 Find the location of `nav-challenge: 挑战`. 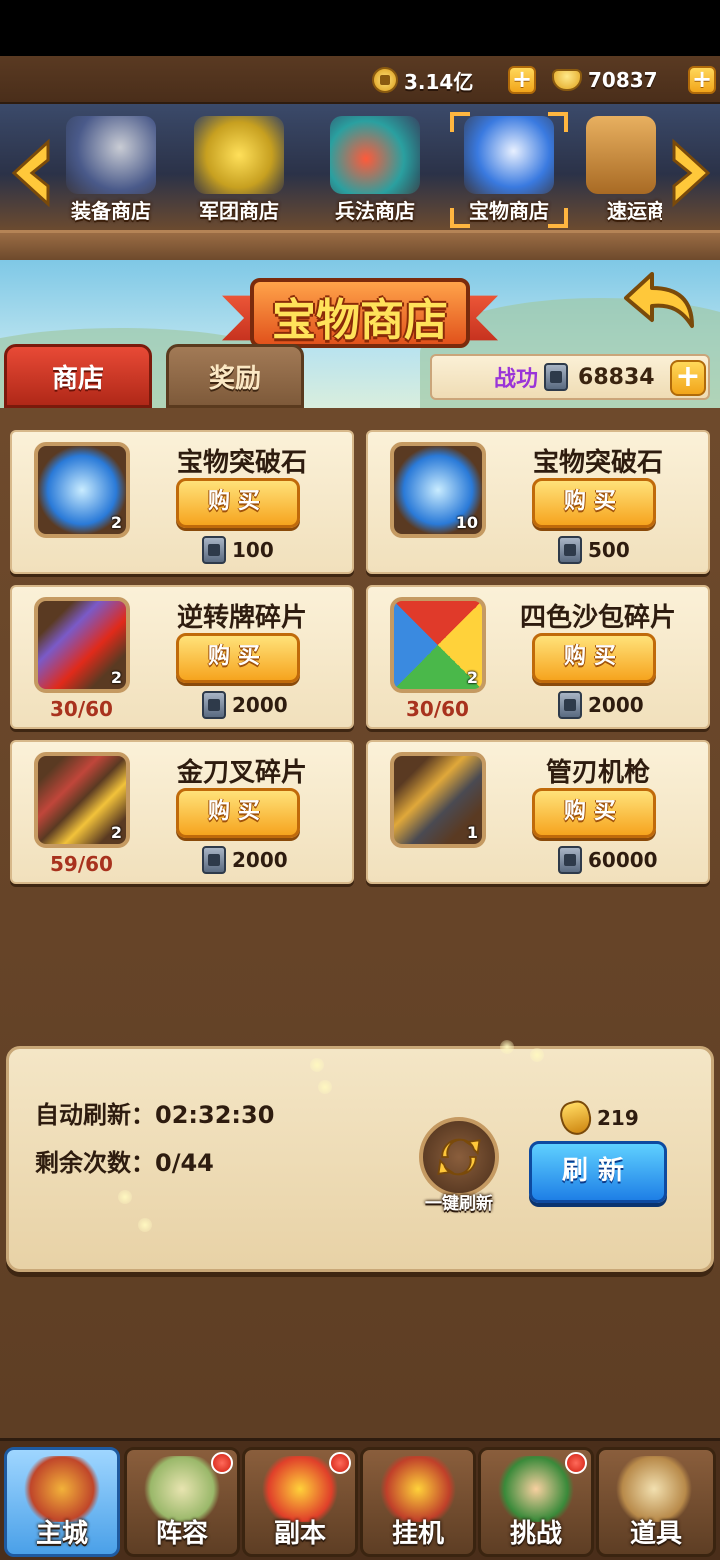

nav-challenge: 挑战 is located at coordinates (536, 1502).